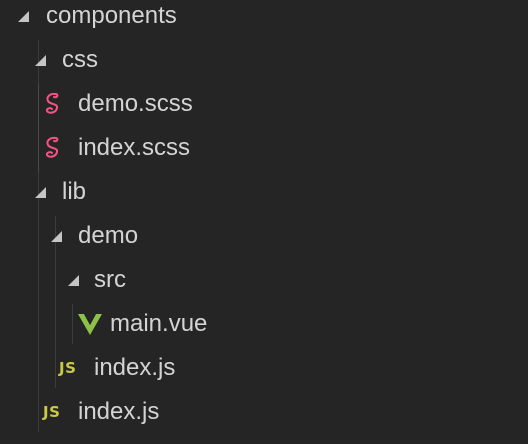  Describe the element at coordinates (74, 191) in the screenshot. I see `tree-item-label: lib` at that location.